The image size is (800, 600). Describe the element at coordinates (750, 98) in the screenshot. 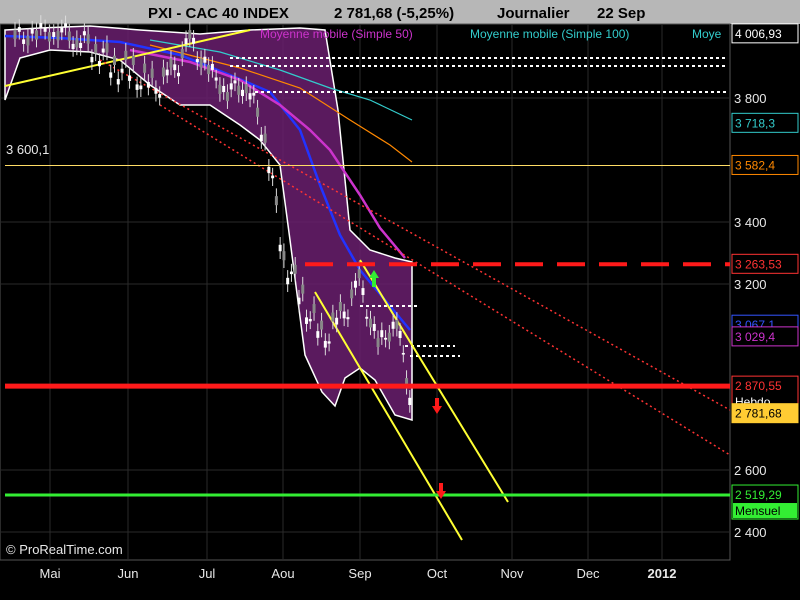

I see `y-tick-label: 3 800` at that location.